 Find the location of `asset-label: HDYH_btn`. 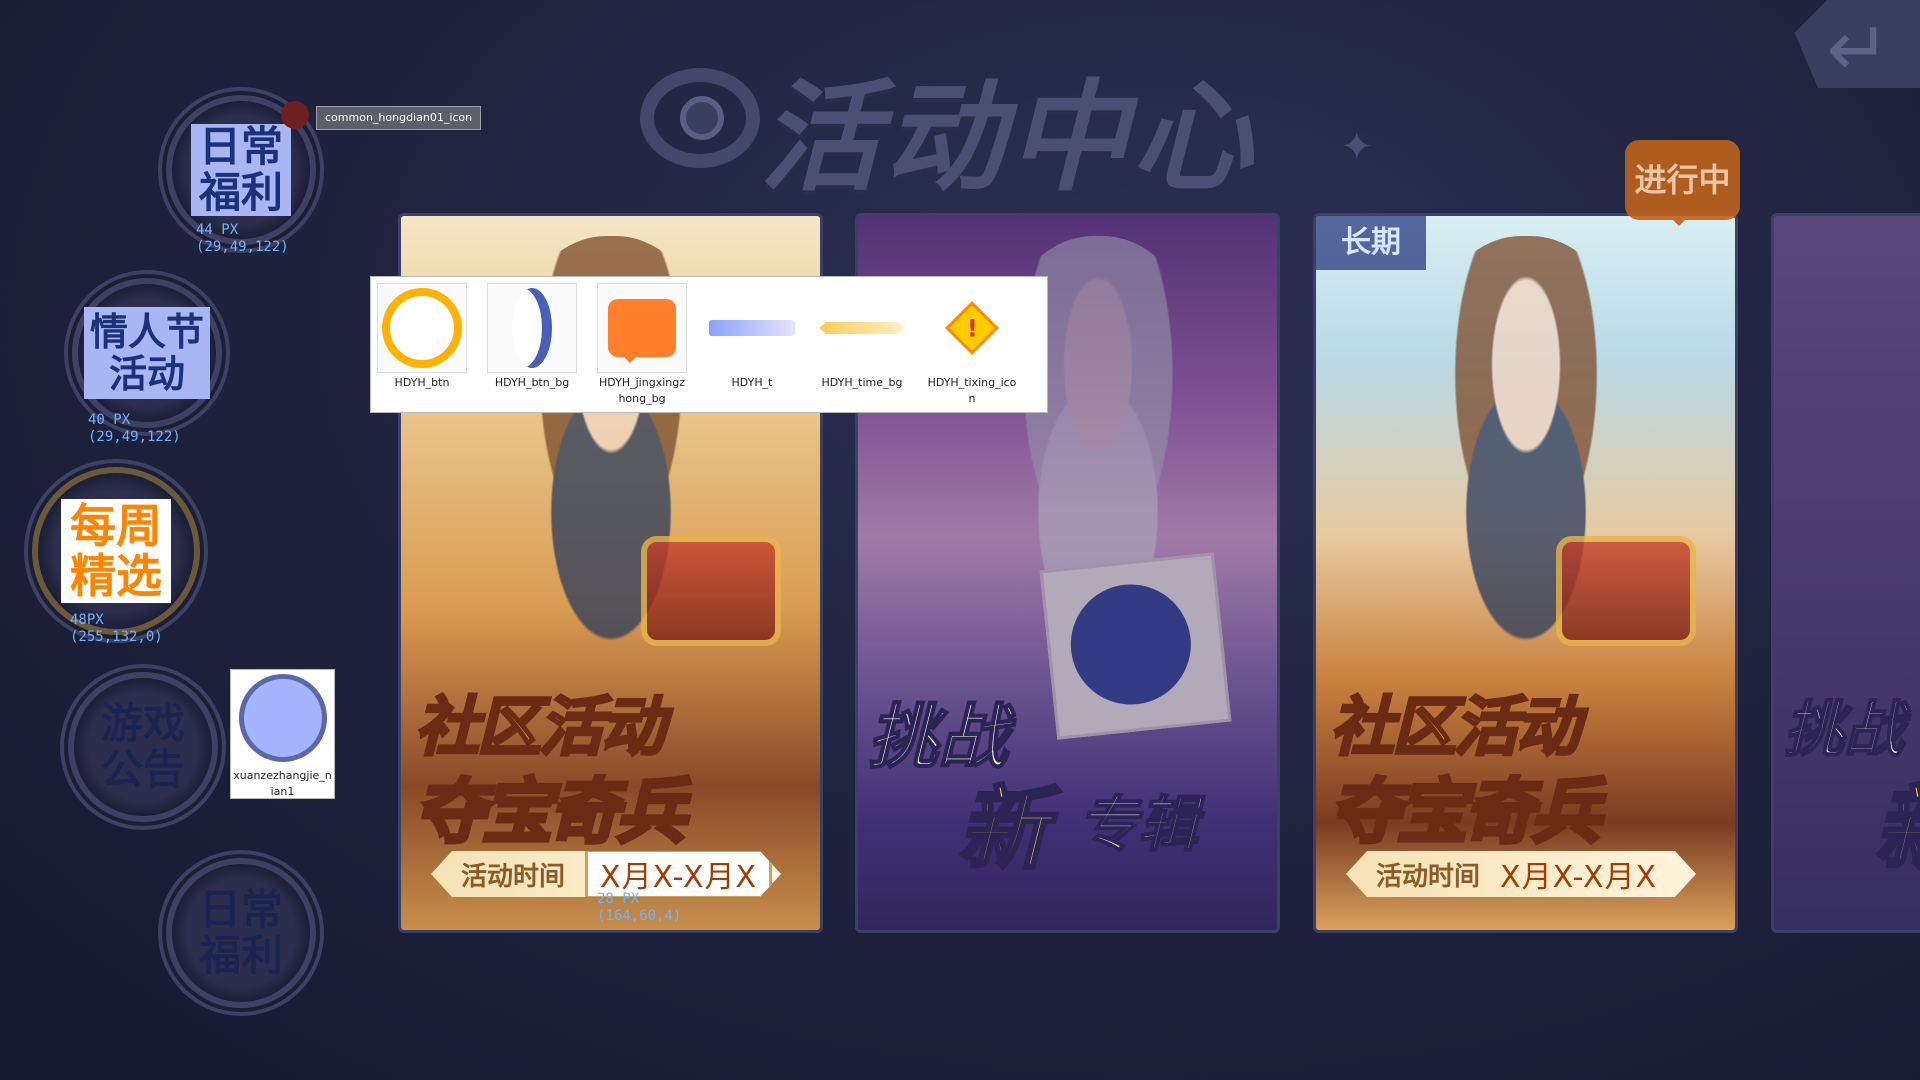

asset-label: HDYH_btn is located at coordinates (422, 382).